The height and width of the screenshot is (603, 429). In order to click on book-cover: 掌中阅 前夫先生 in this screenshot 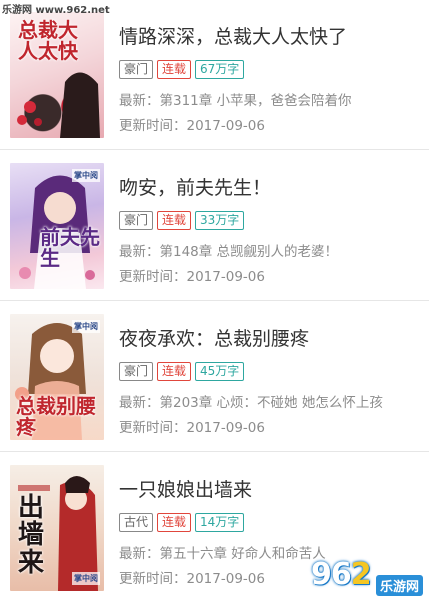, I will do `click(57, 226)`.